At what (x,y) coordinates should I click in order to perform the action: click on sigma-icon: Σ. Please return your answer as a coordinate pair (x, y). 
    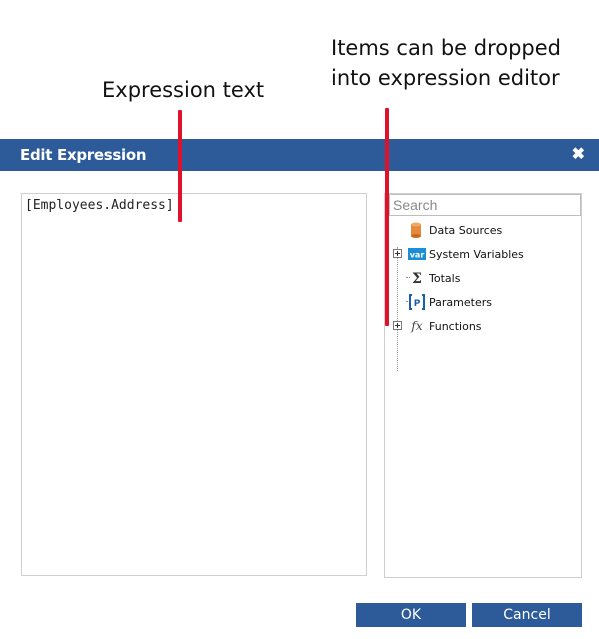
    Looking at the image, I should click on (417, 278).